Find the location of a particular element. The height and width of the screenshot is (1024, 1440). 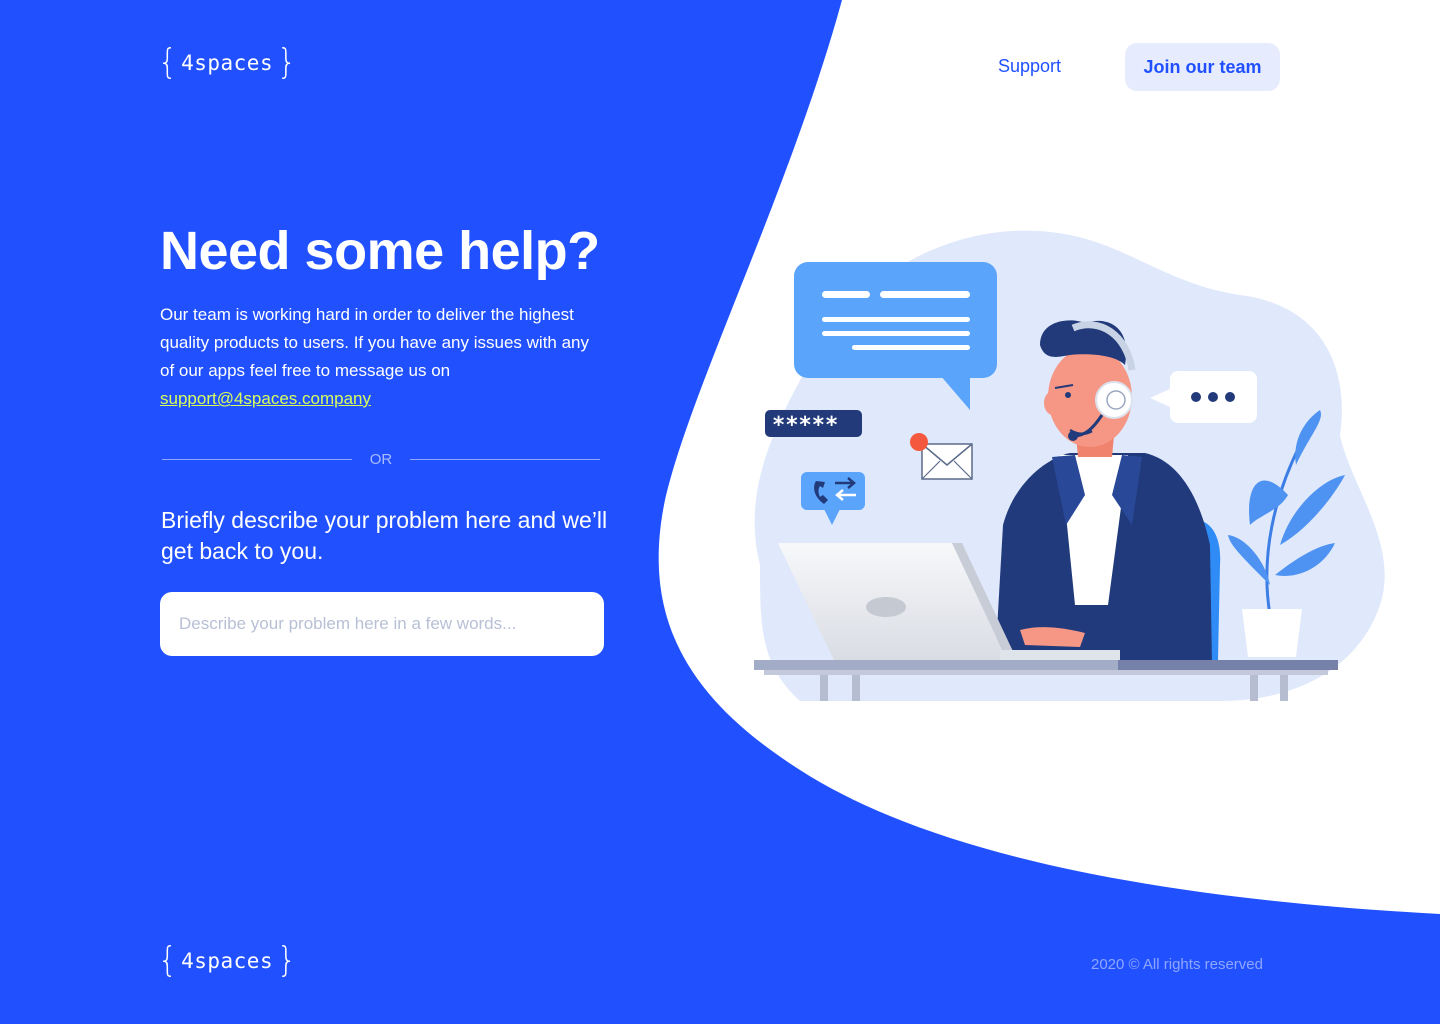

support-link: Support is located at coordinates (1029, 66).